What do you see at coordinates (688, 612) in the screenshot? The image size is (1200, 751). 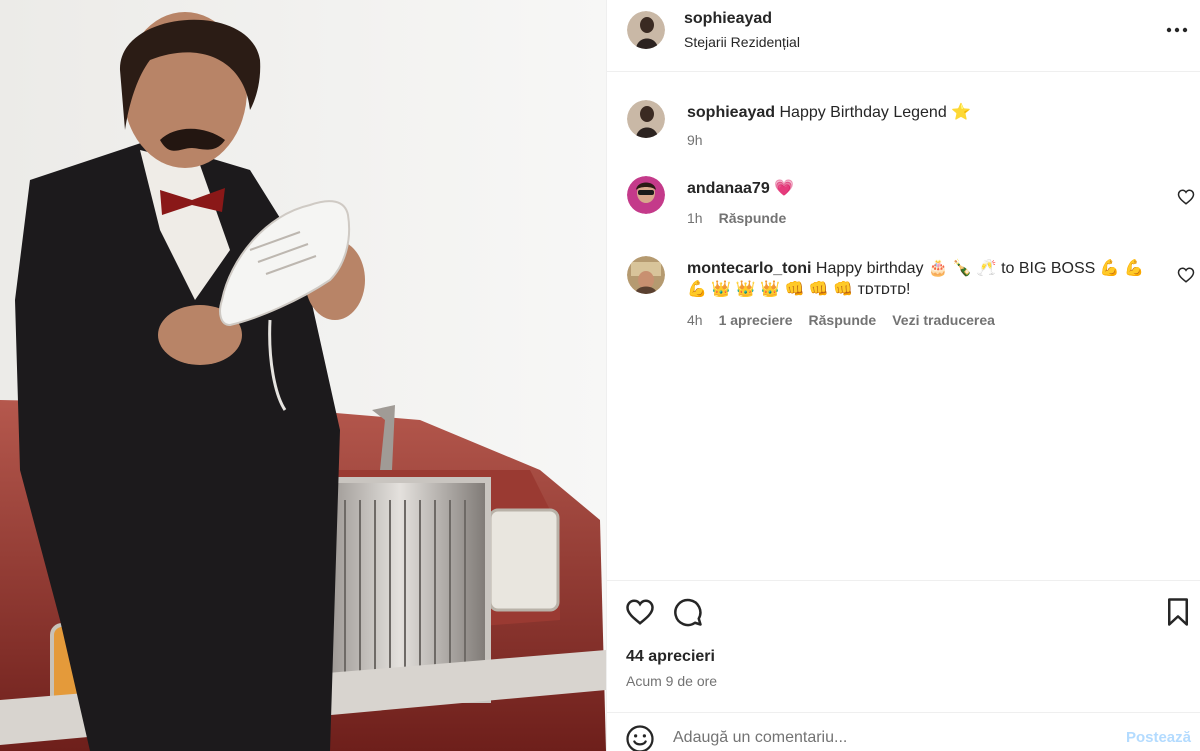 I see `comment-icon` at bounding box center [688, 612].